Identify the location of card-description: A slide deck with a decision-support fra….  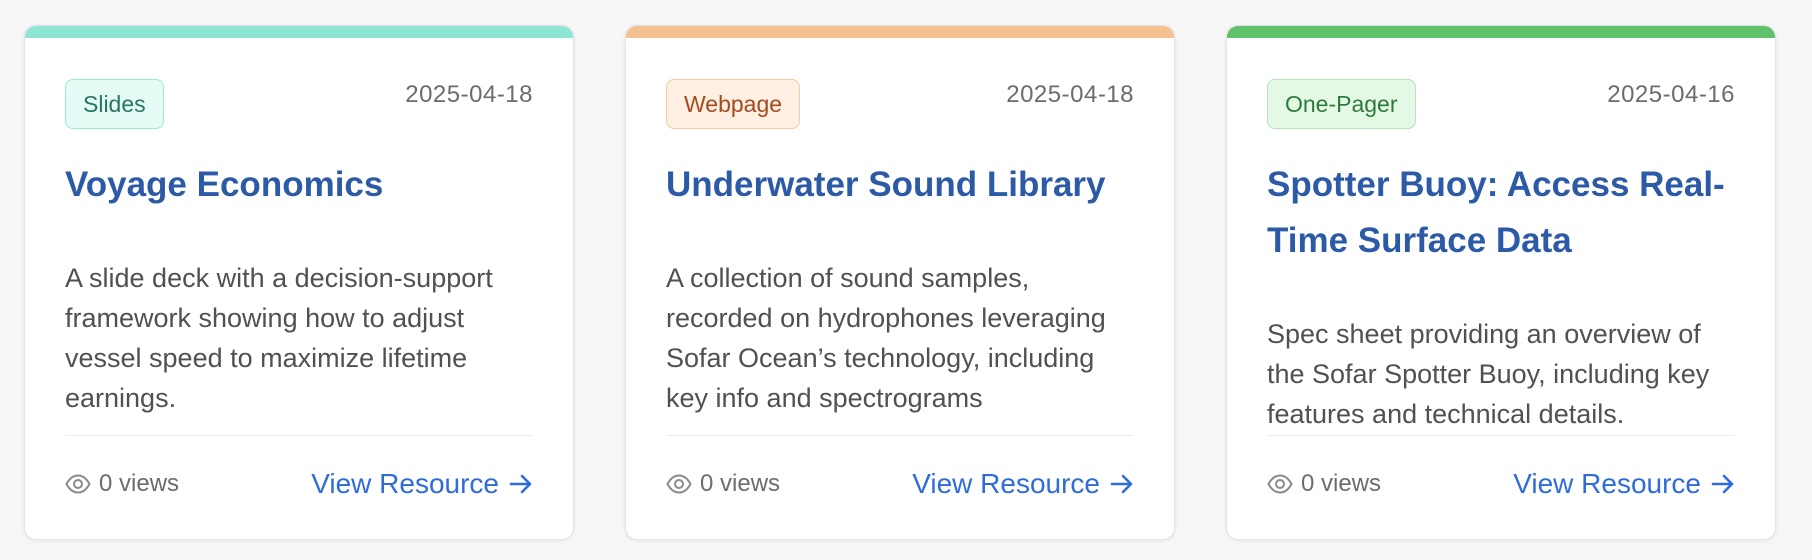
(279, 338).